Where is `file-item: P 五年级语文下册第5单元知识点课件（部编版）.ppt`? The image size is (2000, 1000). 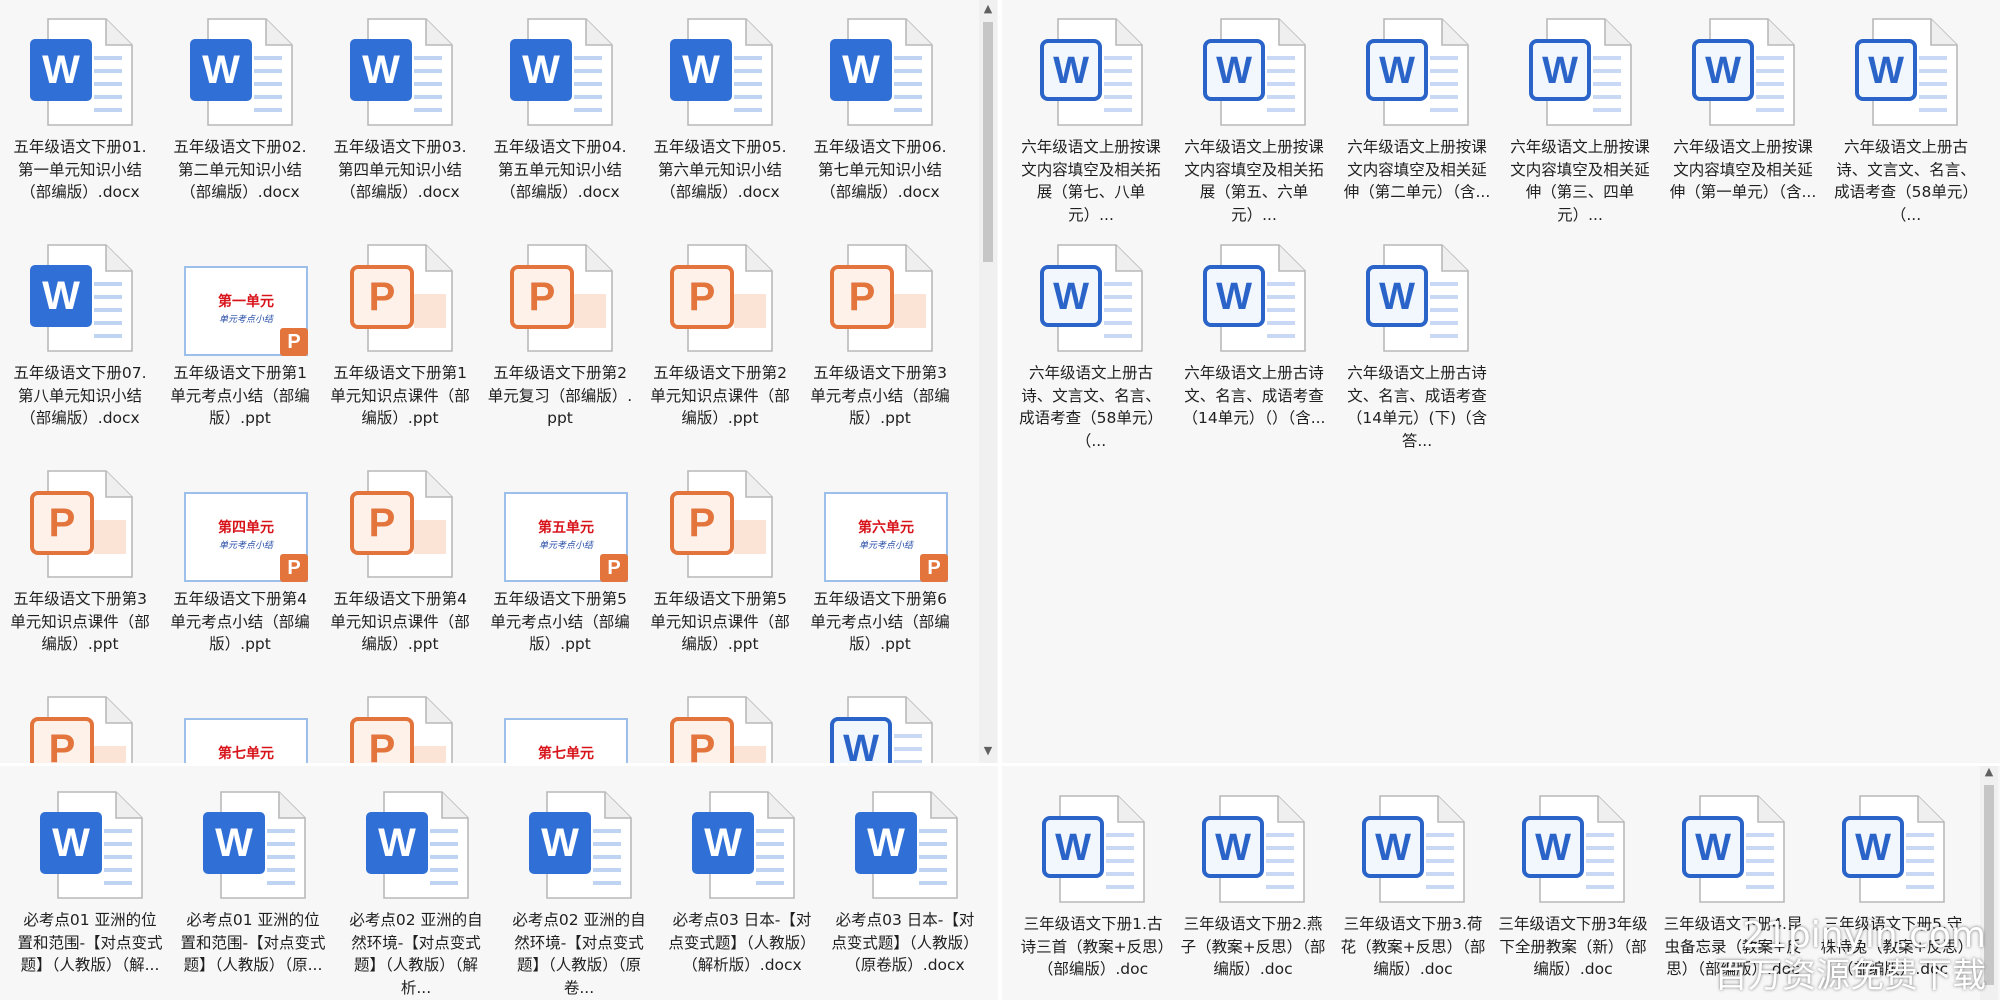 file-item: P 五年级语文下册第5单元知识点课件（部编版）.ppt is located at coordinates (720, 565).